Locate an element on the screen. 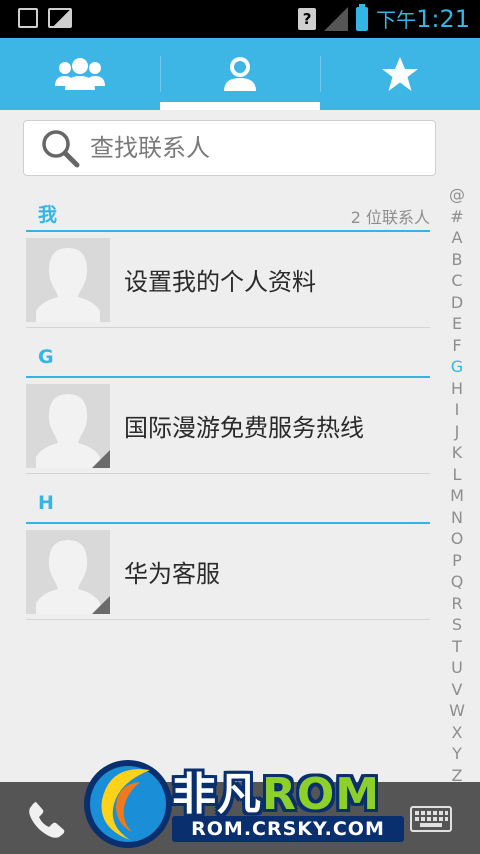  clock: 下午1:21 is located at coordinates (423, 18).